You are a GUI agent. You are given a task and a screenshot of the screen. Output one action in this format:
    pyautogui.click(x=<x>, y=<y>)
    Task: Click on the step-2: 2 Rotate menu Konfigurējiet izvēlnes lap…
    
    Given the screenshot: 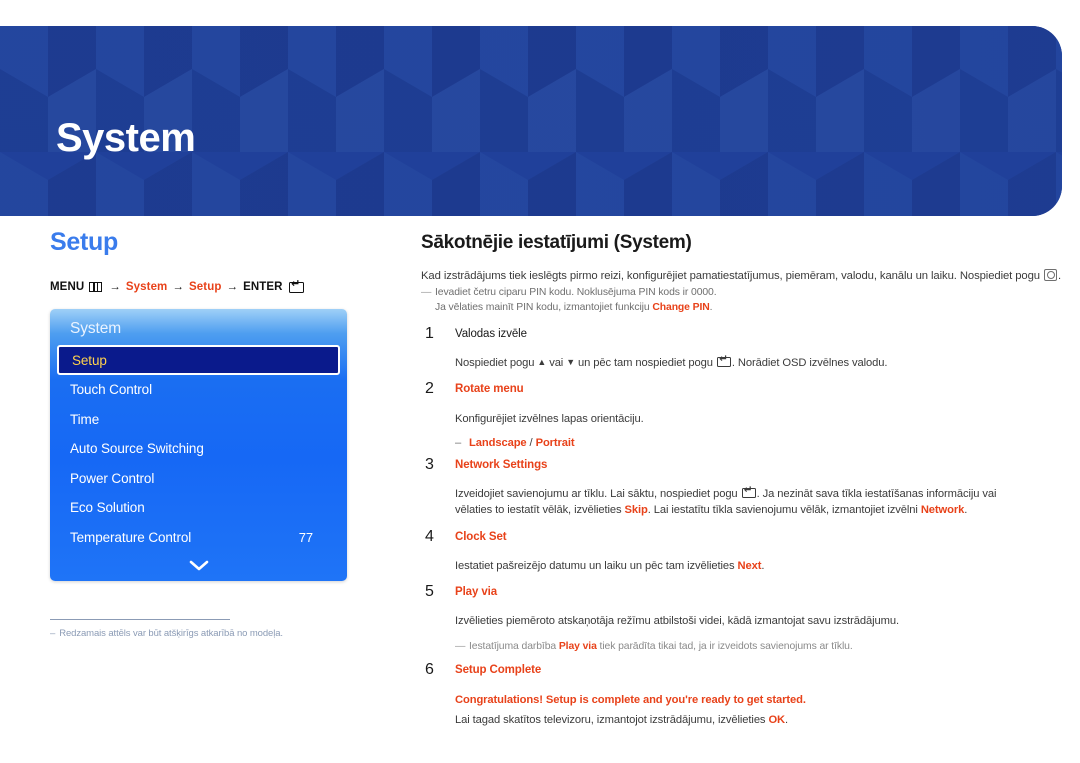 What is the action you would take?
    pyautogui.click(x=721, y=414)
    